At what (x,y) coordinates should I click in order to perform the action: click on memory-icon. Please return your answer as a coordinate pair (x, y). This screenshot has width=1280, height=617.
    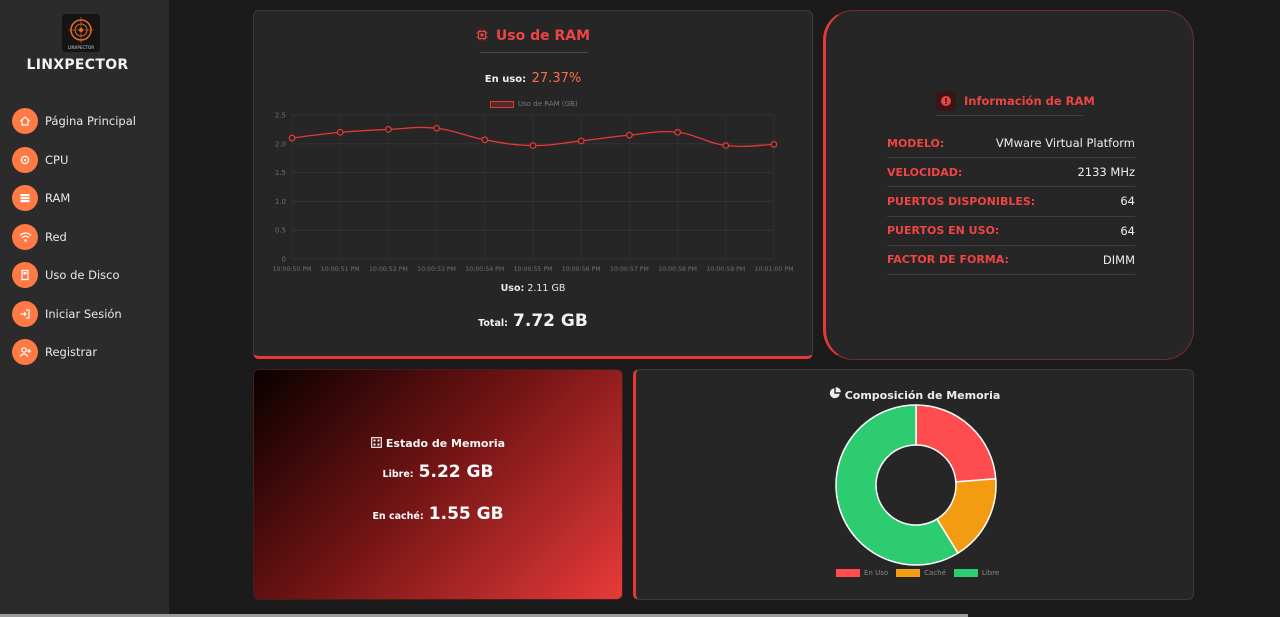
    Looking at the image, I should click on (376, 444).